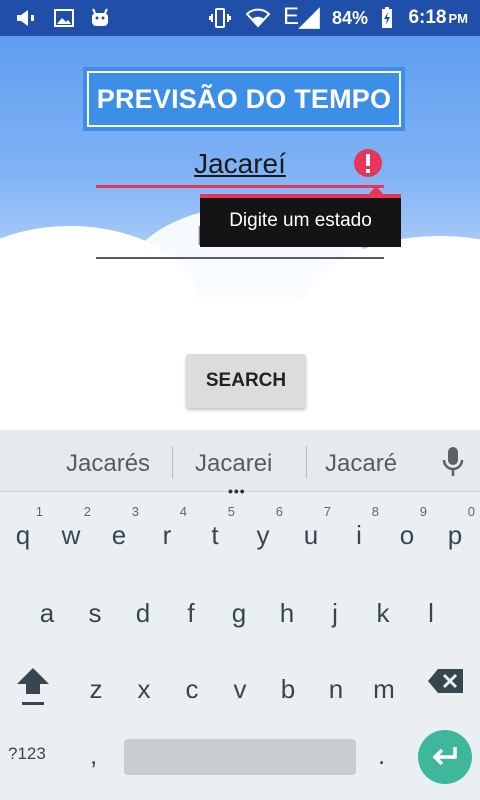  I want to click on page-title: PREVISÃO DO TEMPO, so click(244, 99).